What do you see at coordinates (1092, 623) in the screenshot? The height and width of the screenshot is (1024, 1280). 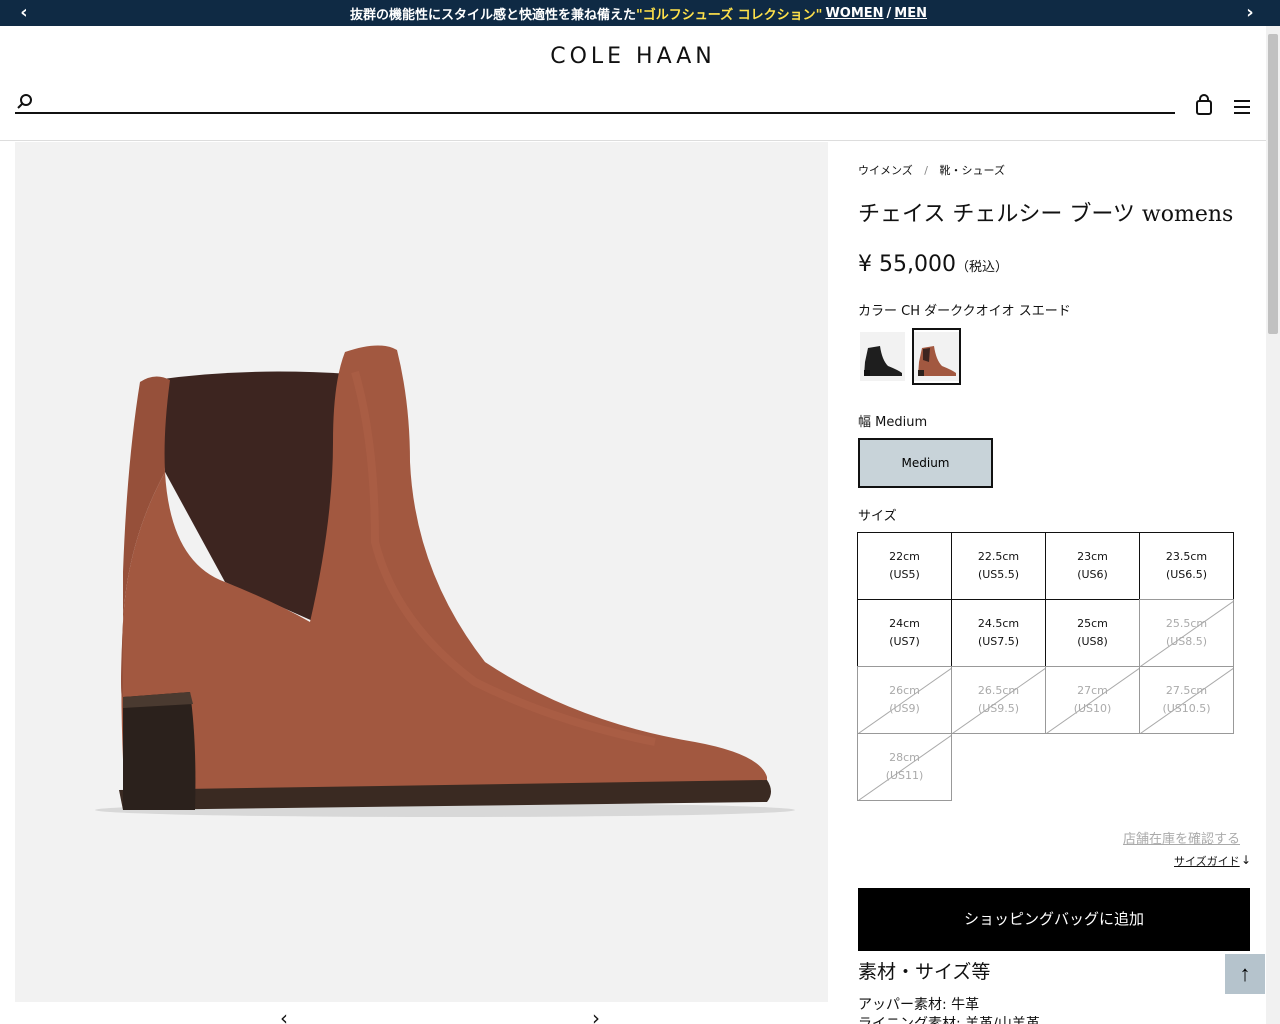 I see `size-cm: 25cm` at bounding box center [1092, 623].